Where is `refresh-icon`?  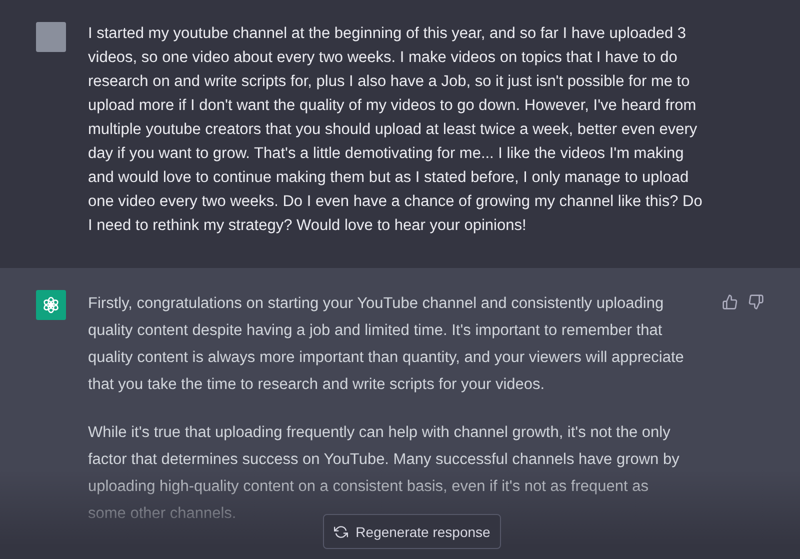
refresh-icon is located at coordinates (341, 531).